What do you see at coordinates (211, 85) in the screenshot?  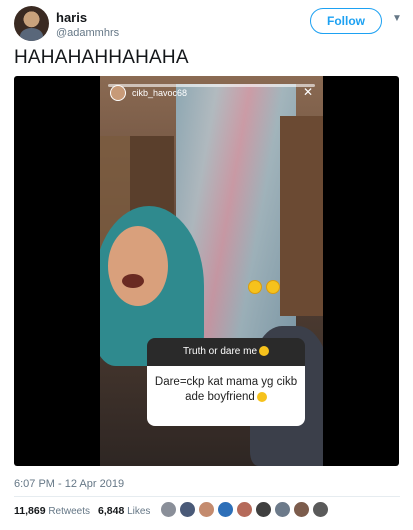 I see `story-progress-bar` at bounding box center [211, 85].